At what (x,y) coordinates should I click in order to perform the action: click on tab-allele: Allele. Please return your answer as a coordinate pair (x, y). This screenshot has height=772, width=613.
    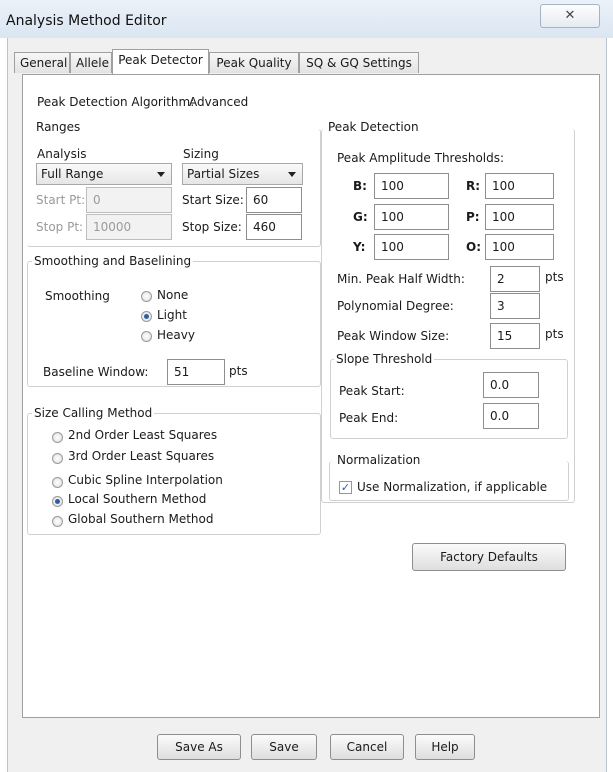
    Looking at the image, I should click on (91, 62).